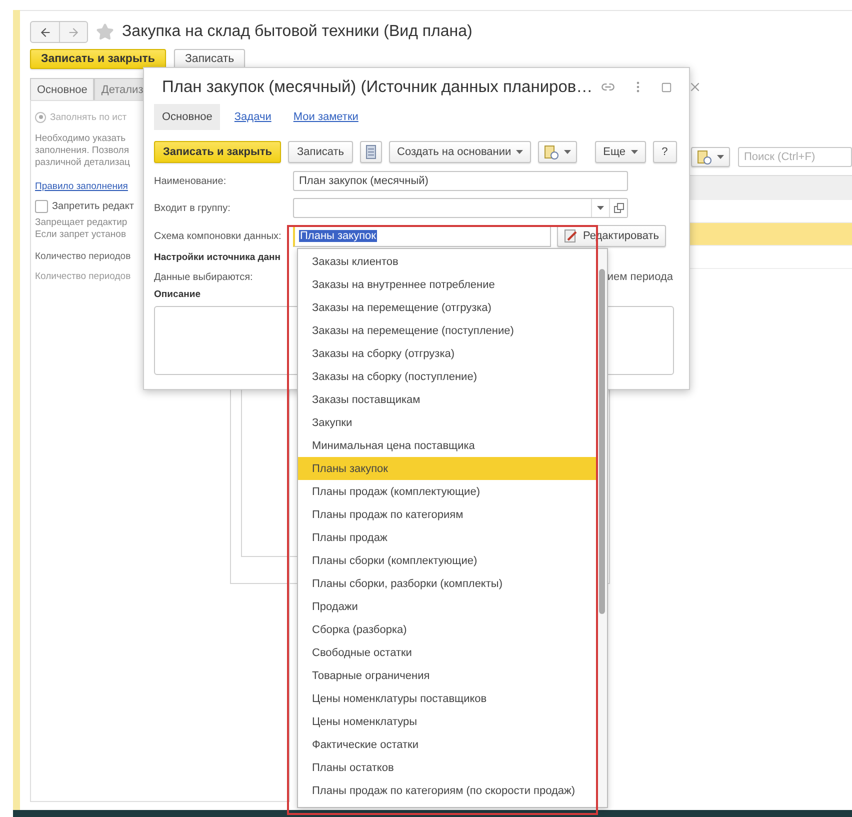 The height and width of the screenshot is (817, 852). I want to click on document-icon, so click(371, 152).